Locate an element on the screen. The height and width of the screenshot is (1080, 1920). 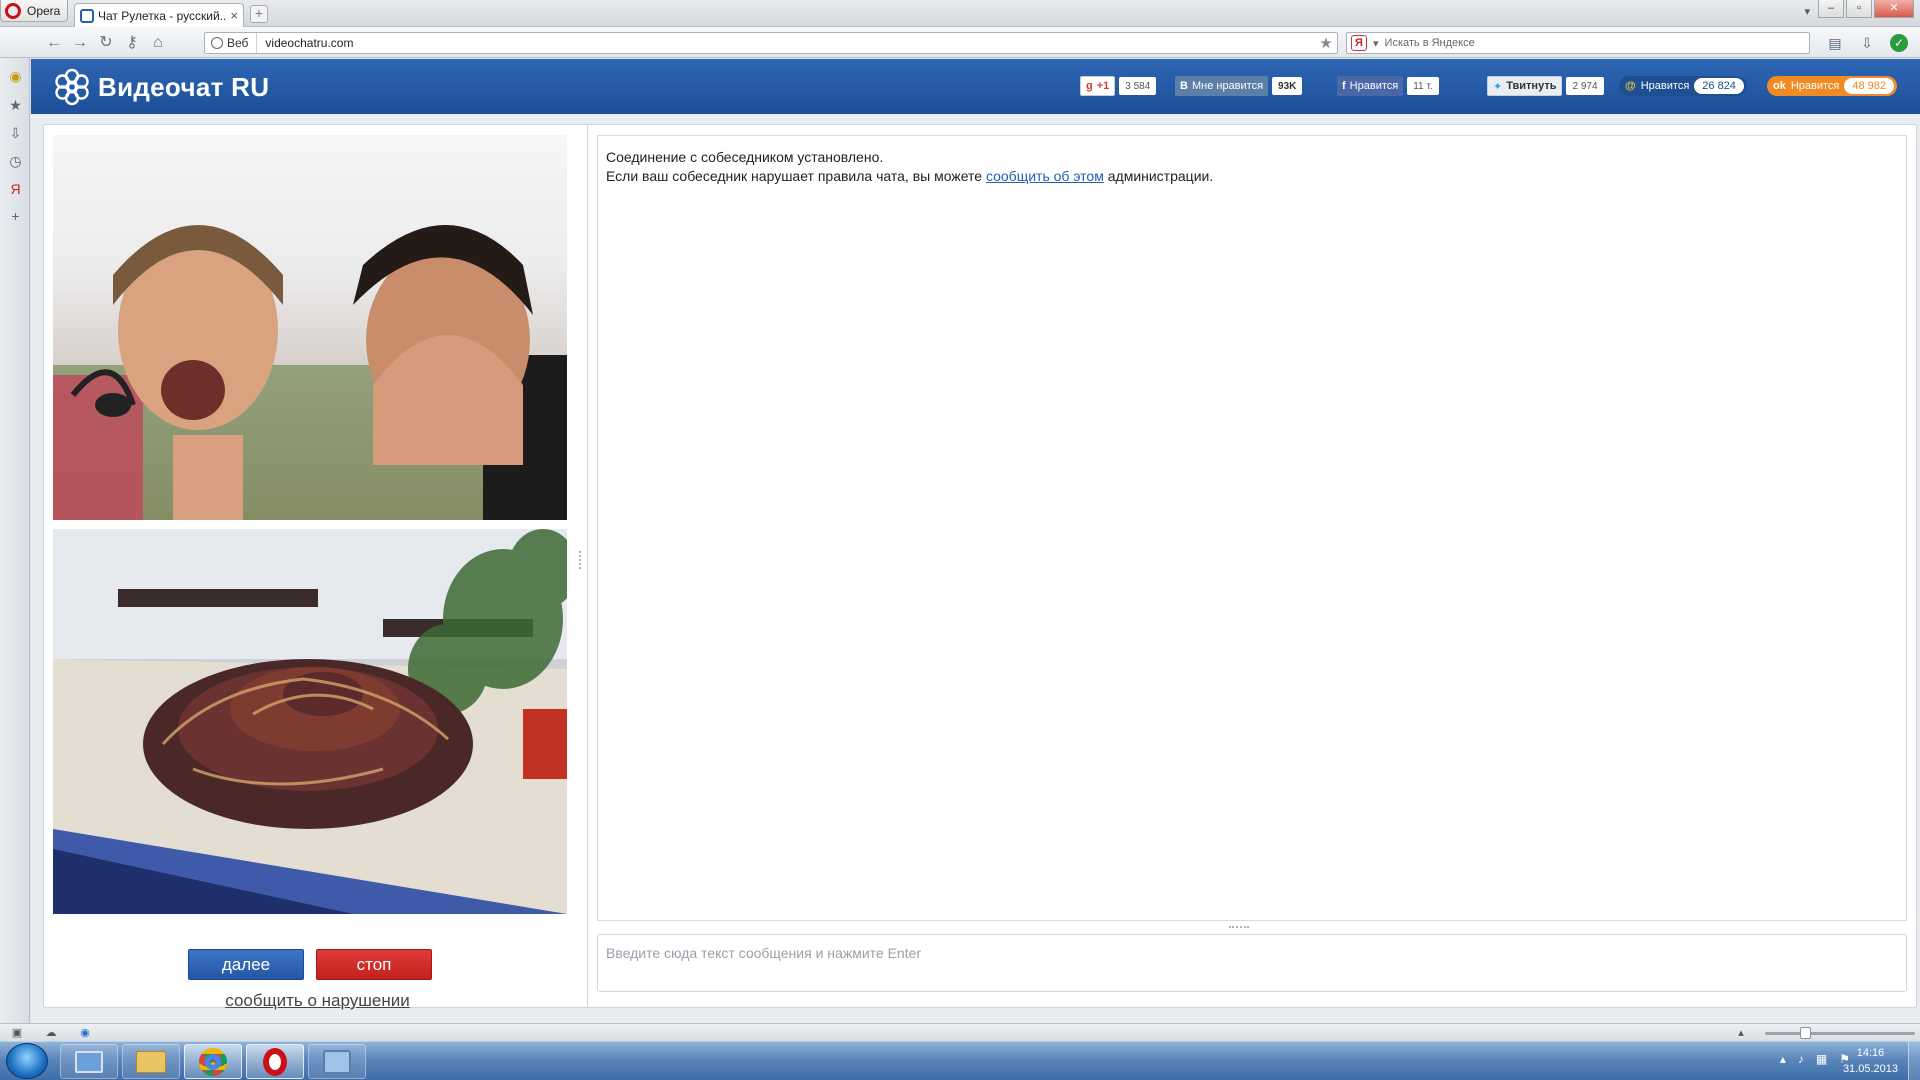
search-placeholder: Искать в Яндексе is located at coordinates (1429, 43).